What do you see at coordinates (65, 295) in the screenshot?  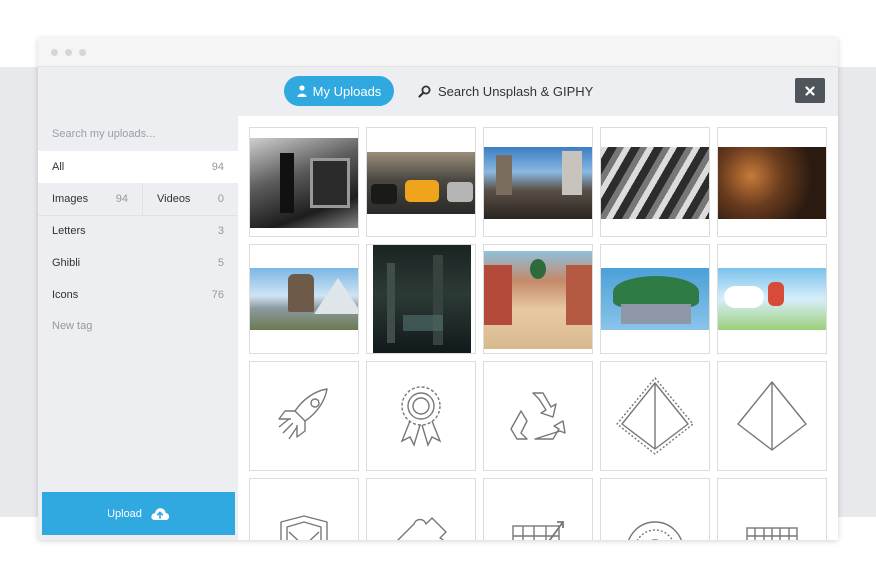 I see `sidebar-item-label: Icons` at bounding box center [65, 295].